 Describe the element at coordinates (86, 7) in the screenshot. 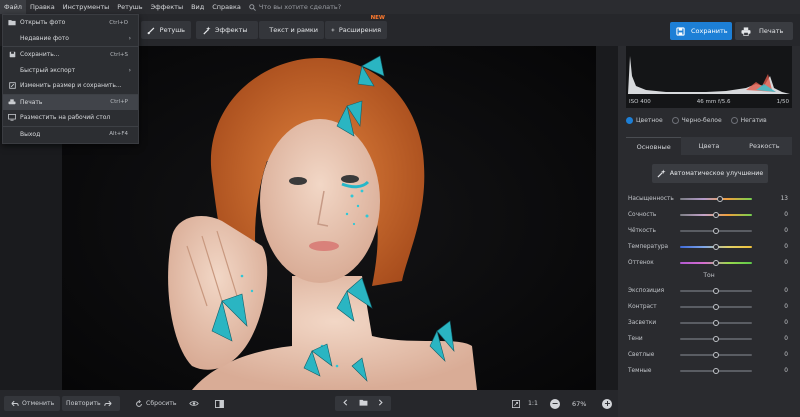

I see `menu-tools: Инструменты` at that location.